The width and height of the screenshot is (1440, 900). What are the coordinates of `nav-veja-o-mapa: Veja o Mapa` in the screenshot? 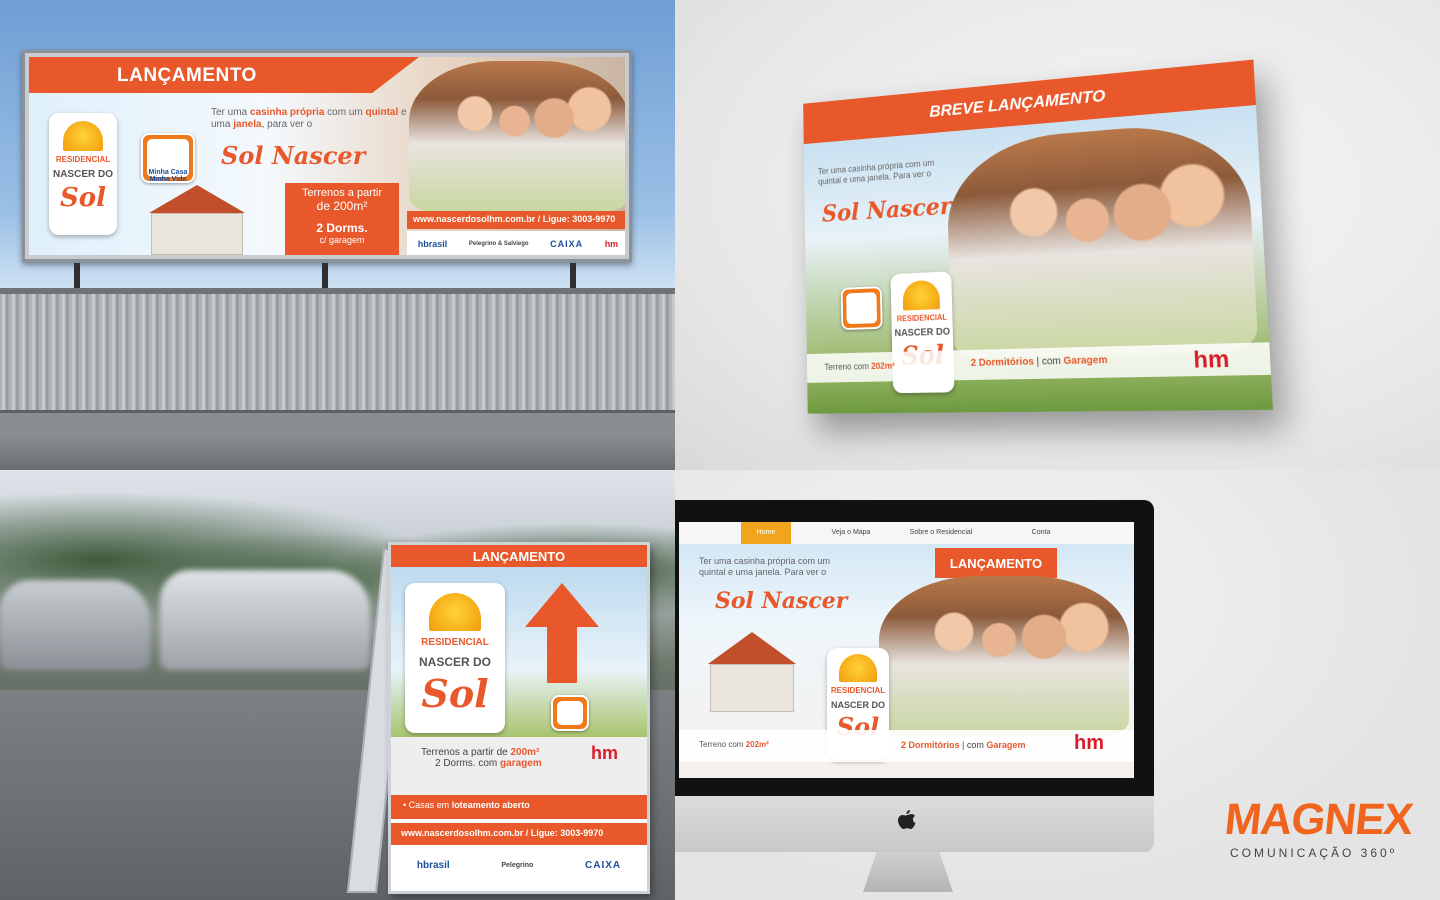 It's located at (851, 533).